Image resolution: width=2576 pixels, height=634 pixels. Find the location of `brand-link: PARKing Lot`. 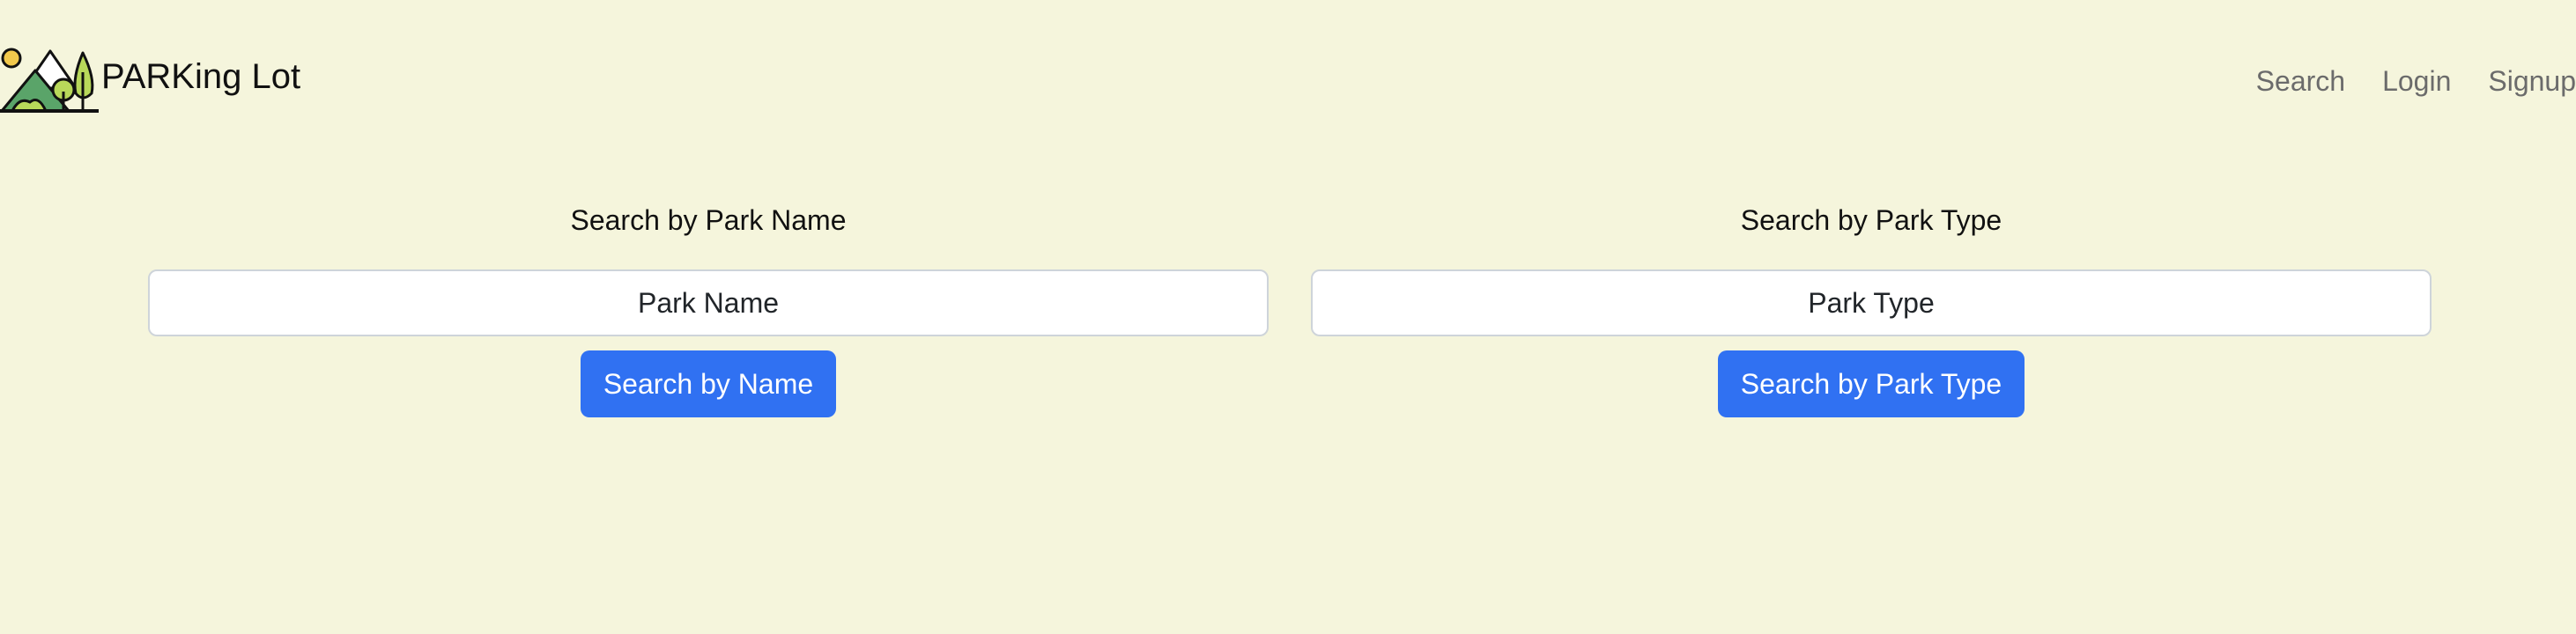

brand-link: PARKing Lot is located at coordinates (150, 81).